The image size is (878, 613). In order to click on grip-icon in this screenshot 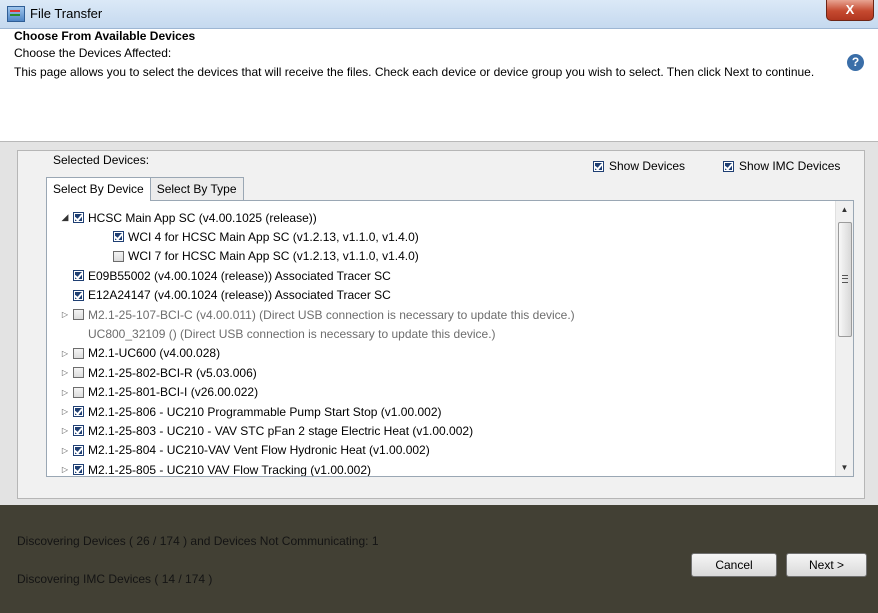, I will do `click(845, 279)`.